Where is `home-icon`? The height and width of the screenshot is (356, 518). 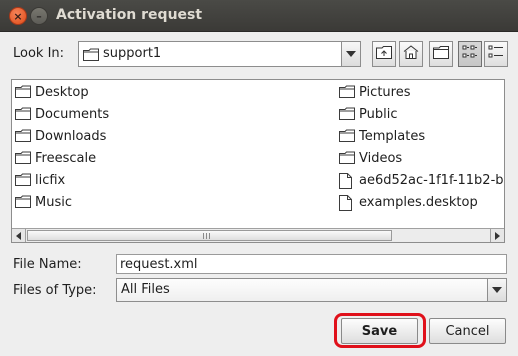
home-icon is located at coordinates (411, 54).